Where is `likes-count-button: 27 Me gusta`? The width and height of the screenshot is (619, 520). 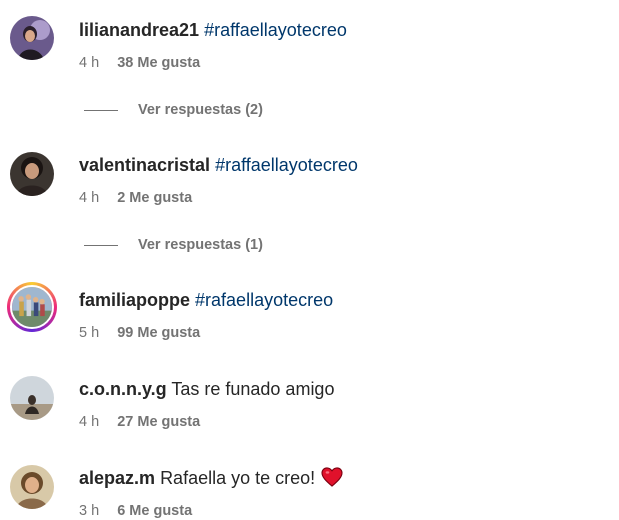
likes-count-button: 27 Me gusta is located at coordinates (158, 422).